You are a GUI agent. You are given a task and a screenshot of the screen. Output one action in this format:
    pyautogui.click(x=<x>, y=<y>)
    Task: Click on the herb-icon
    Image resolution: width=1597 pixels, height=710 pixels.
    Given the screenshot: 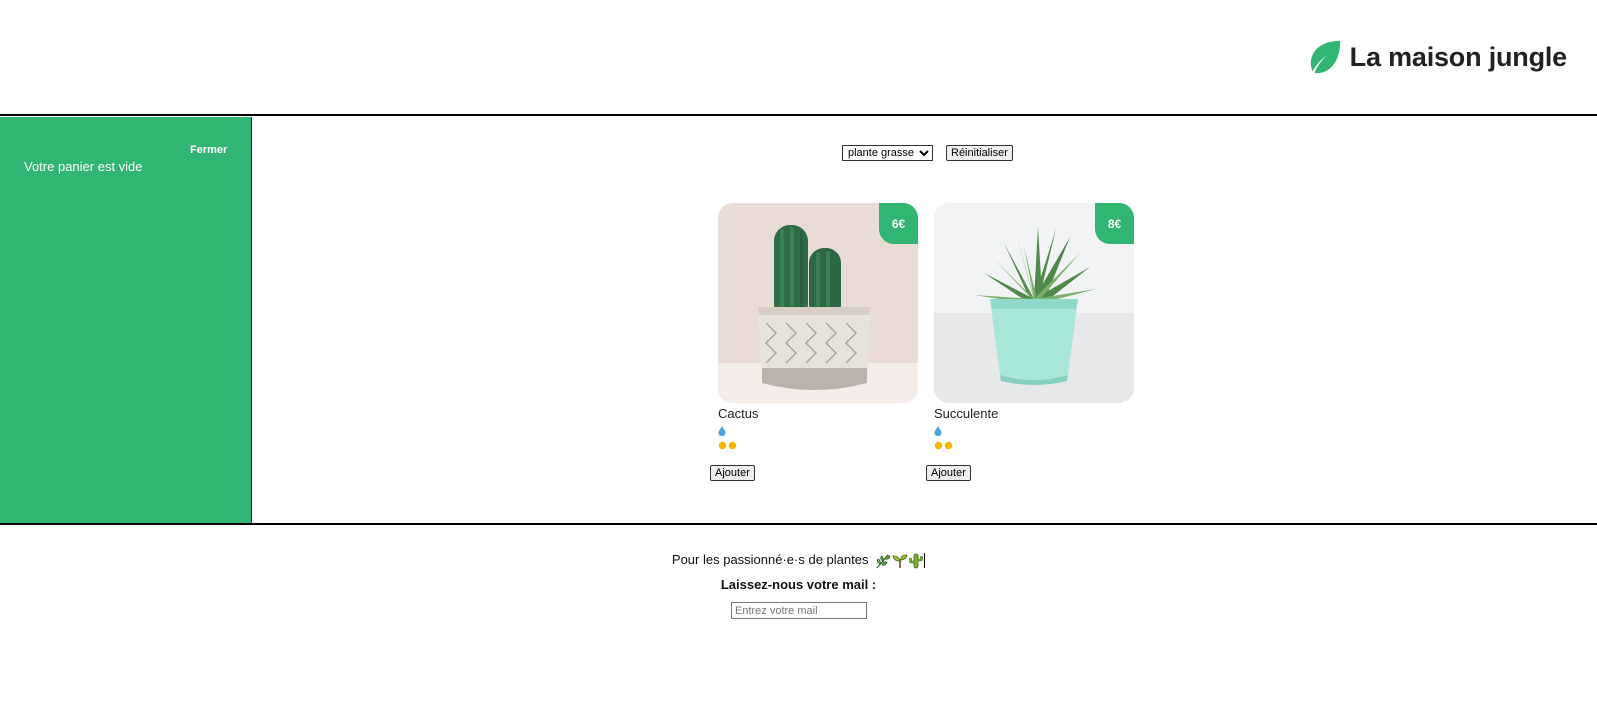 What is the action you would take?
    pyautogui.click(x=883, y=561)
    